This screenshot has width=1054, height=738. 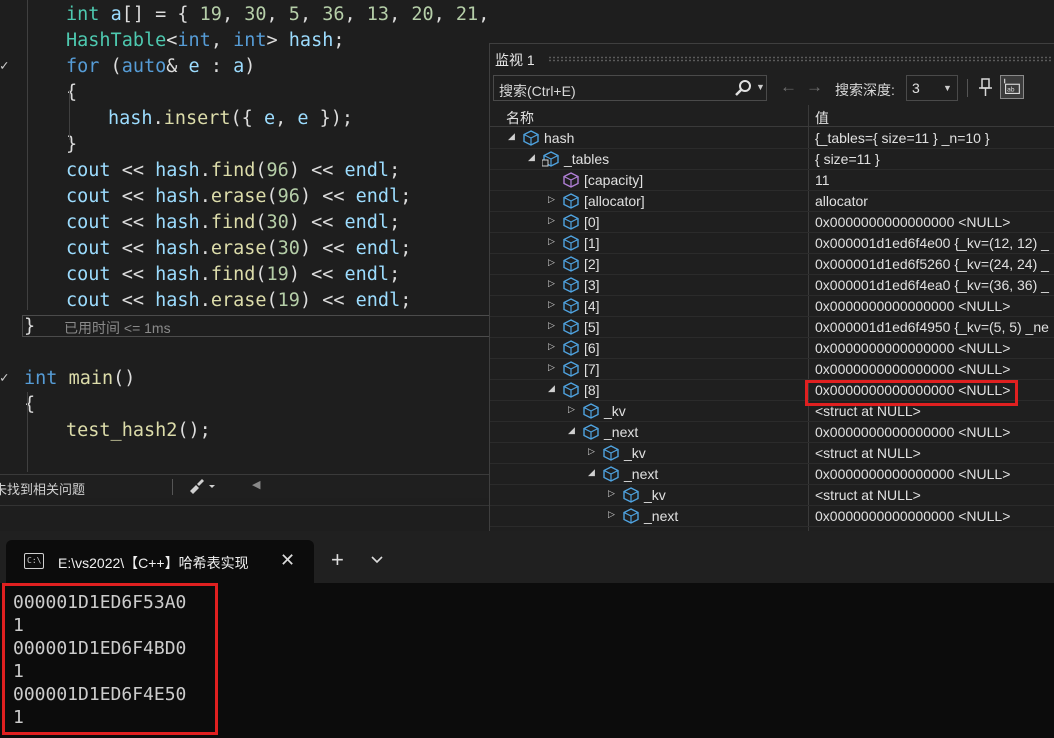 I want to click on watch-row: ▷ [allocator] allocator, so click(x=772, y=201).